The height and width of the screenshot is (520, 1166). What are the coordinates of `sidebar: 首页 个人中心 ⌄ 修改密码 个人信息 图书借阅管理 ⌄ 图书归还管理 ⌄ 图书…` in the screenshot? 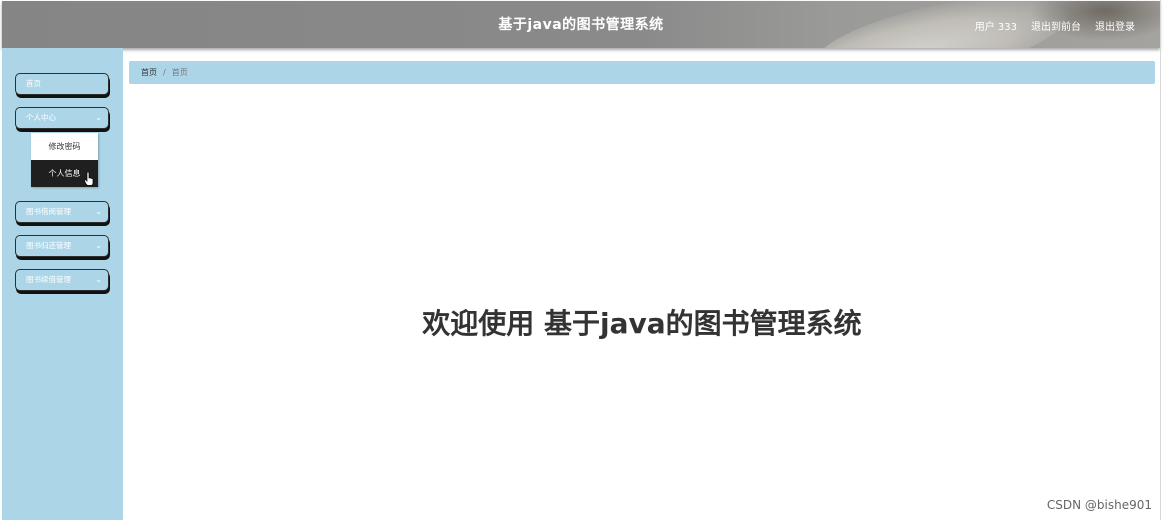 It's located at (62, 284).